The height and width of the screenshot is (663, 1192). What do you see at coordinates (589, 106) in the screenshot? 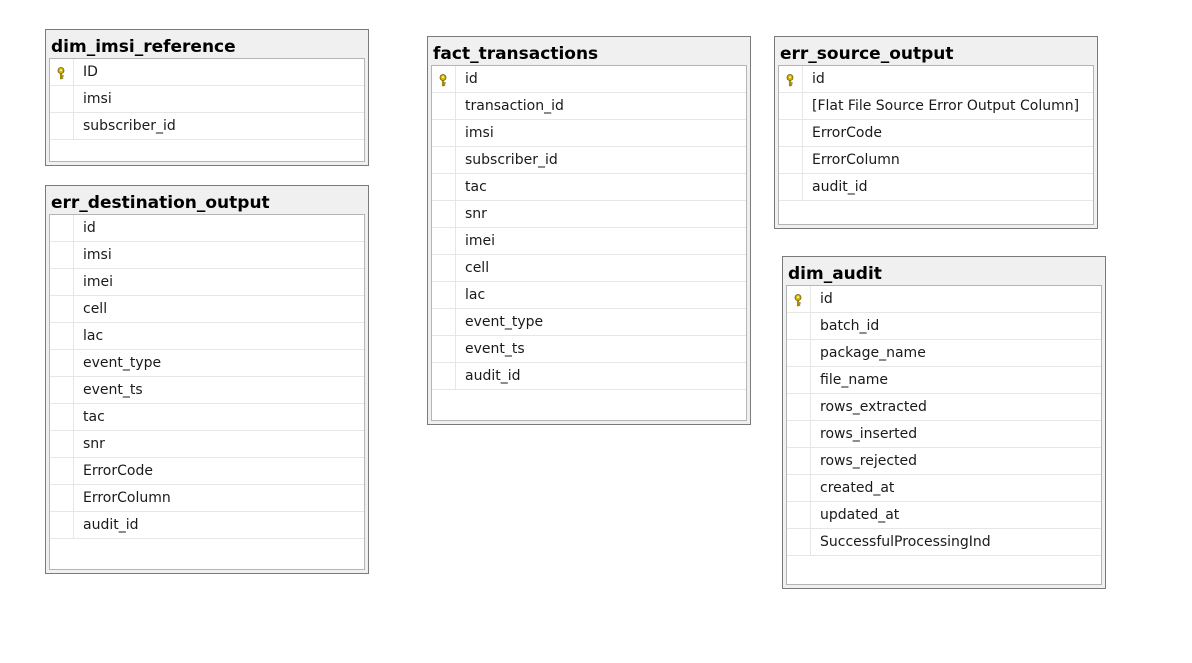
I see `column-row: transaction_id` at bounding box center [589, 106].